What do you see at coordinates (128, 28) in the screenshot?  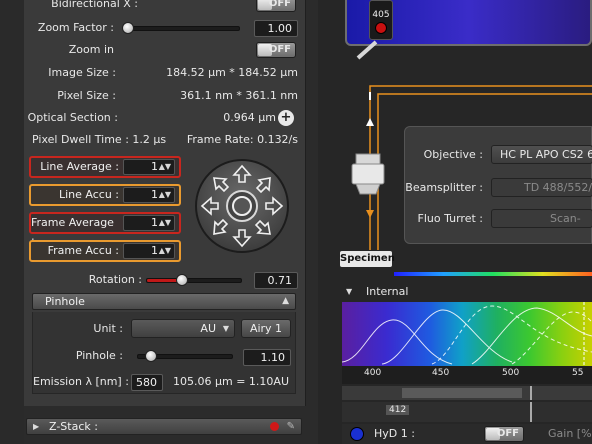 I see `zoom-factor-slider-knob` at bounding box center [128, 28].